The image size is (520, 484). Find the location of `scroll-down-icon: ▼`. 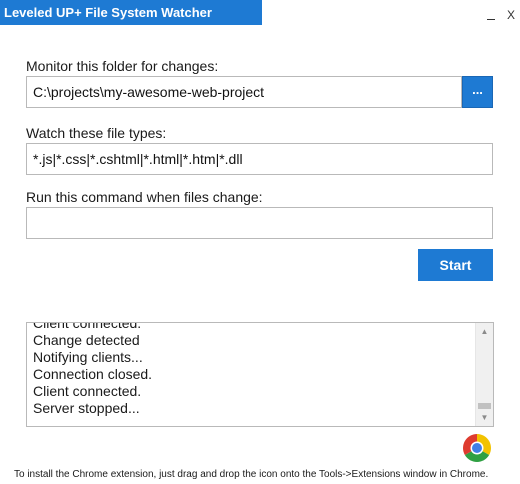

scroll-down-icon: ▼ is located at coordinates (484, 417).